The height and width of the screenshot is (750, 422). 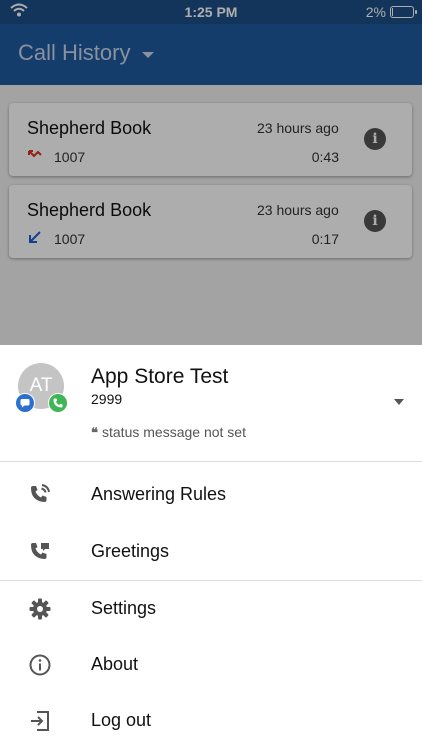 I want to click on menu-item-answering-rules: Answering Rules, so click(x=211, y=495).